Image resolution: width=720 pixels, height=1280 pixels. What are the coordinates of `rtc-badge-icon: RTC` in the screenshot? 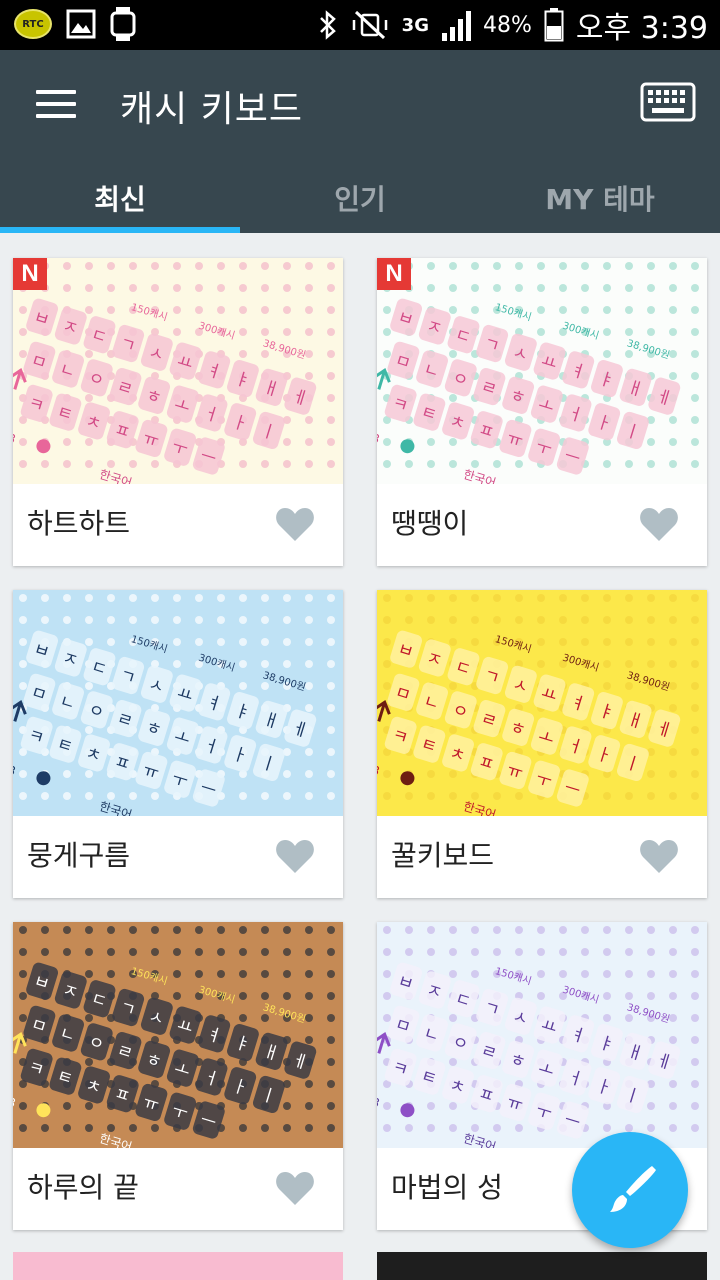 It's located at (33, 24).